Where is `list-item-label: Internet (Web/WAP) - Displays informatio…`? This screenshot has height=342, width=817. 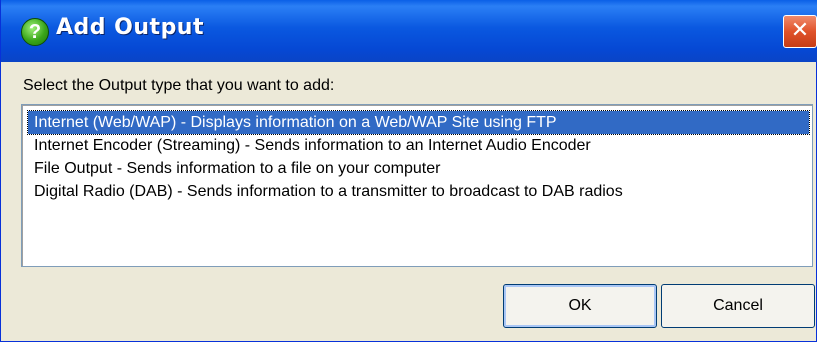 list-item-label: Internet (Web/WAP) - Displays informatio… is located at coordinates (295, 122).